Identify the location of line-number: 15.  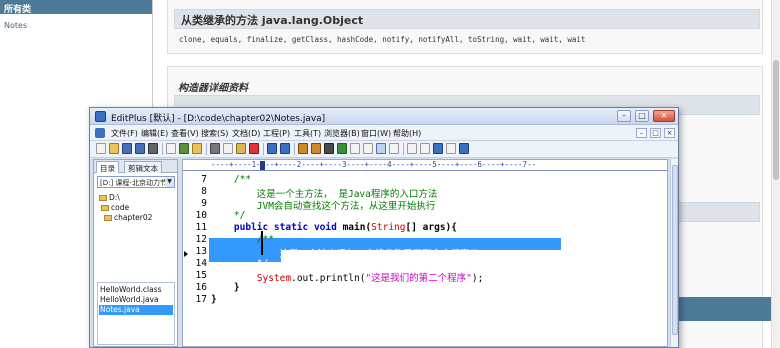
(201, 275).